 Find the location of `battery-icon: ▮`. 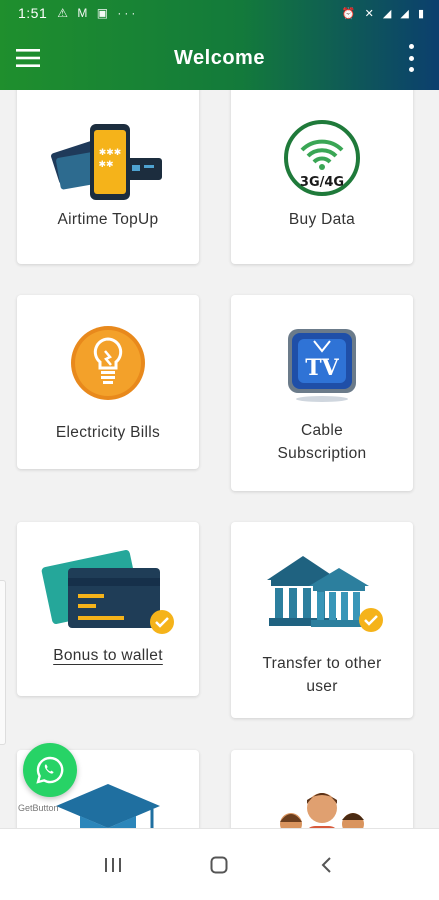

battery-icon: ▮ is located at coordinates (422, 13).